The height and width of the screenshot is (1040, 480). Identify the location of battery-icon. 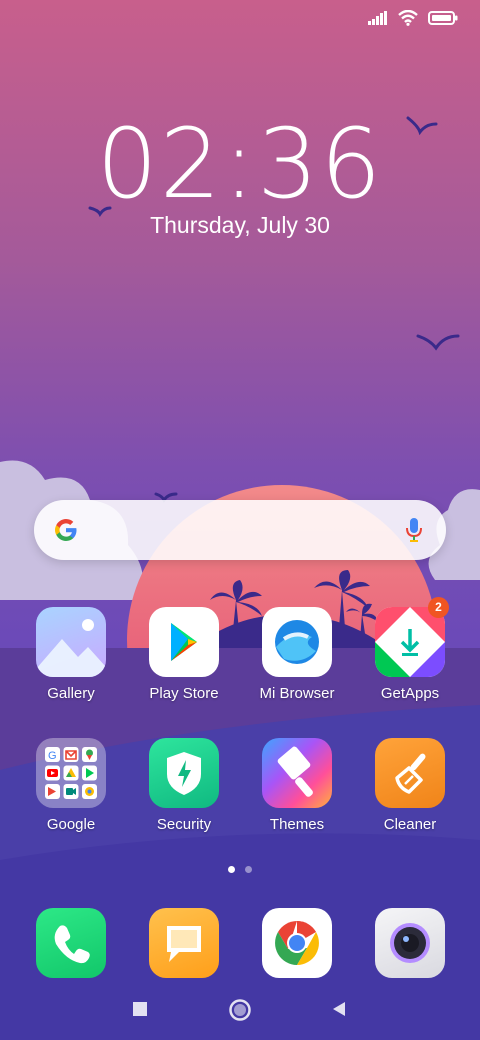
(443, 18).